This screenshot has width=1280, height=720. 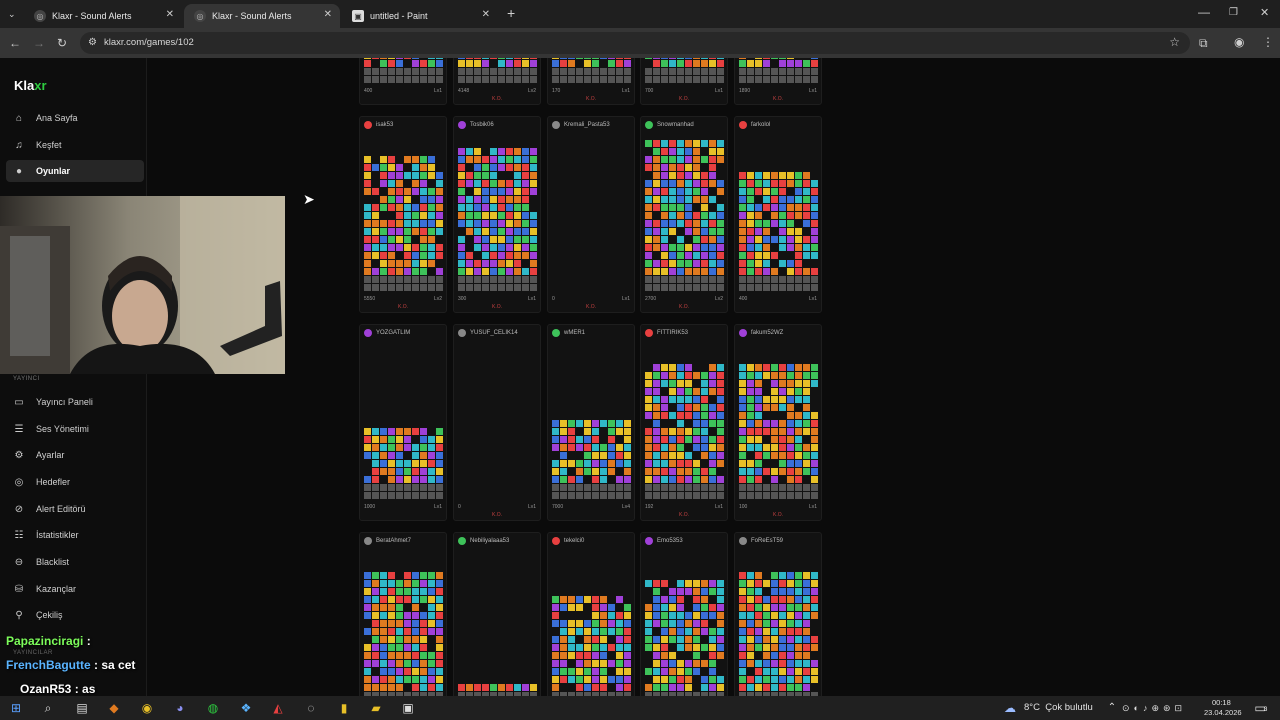 What do you see at coordinates (497, 214) in the screenshot?
I see `player-board: Tosbik06 300 Lv1 K.O.` at bounding box center [497, 214].